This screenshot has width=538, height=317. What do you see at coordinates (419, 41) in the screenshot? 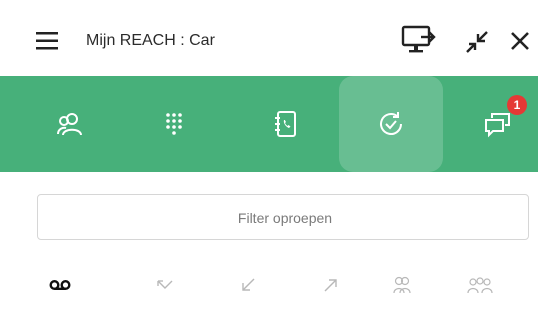
I see `monitor-share-icon` at bounding box center [419, 41].